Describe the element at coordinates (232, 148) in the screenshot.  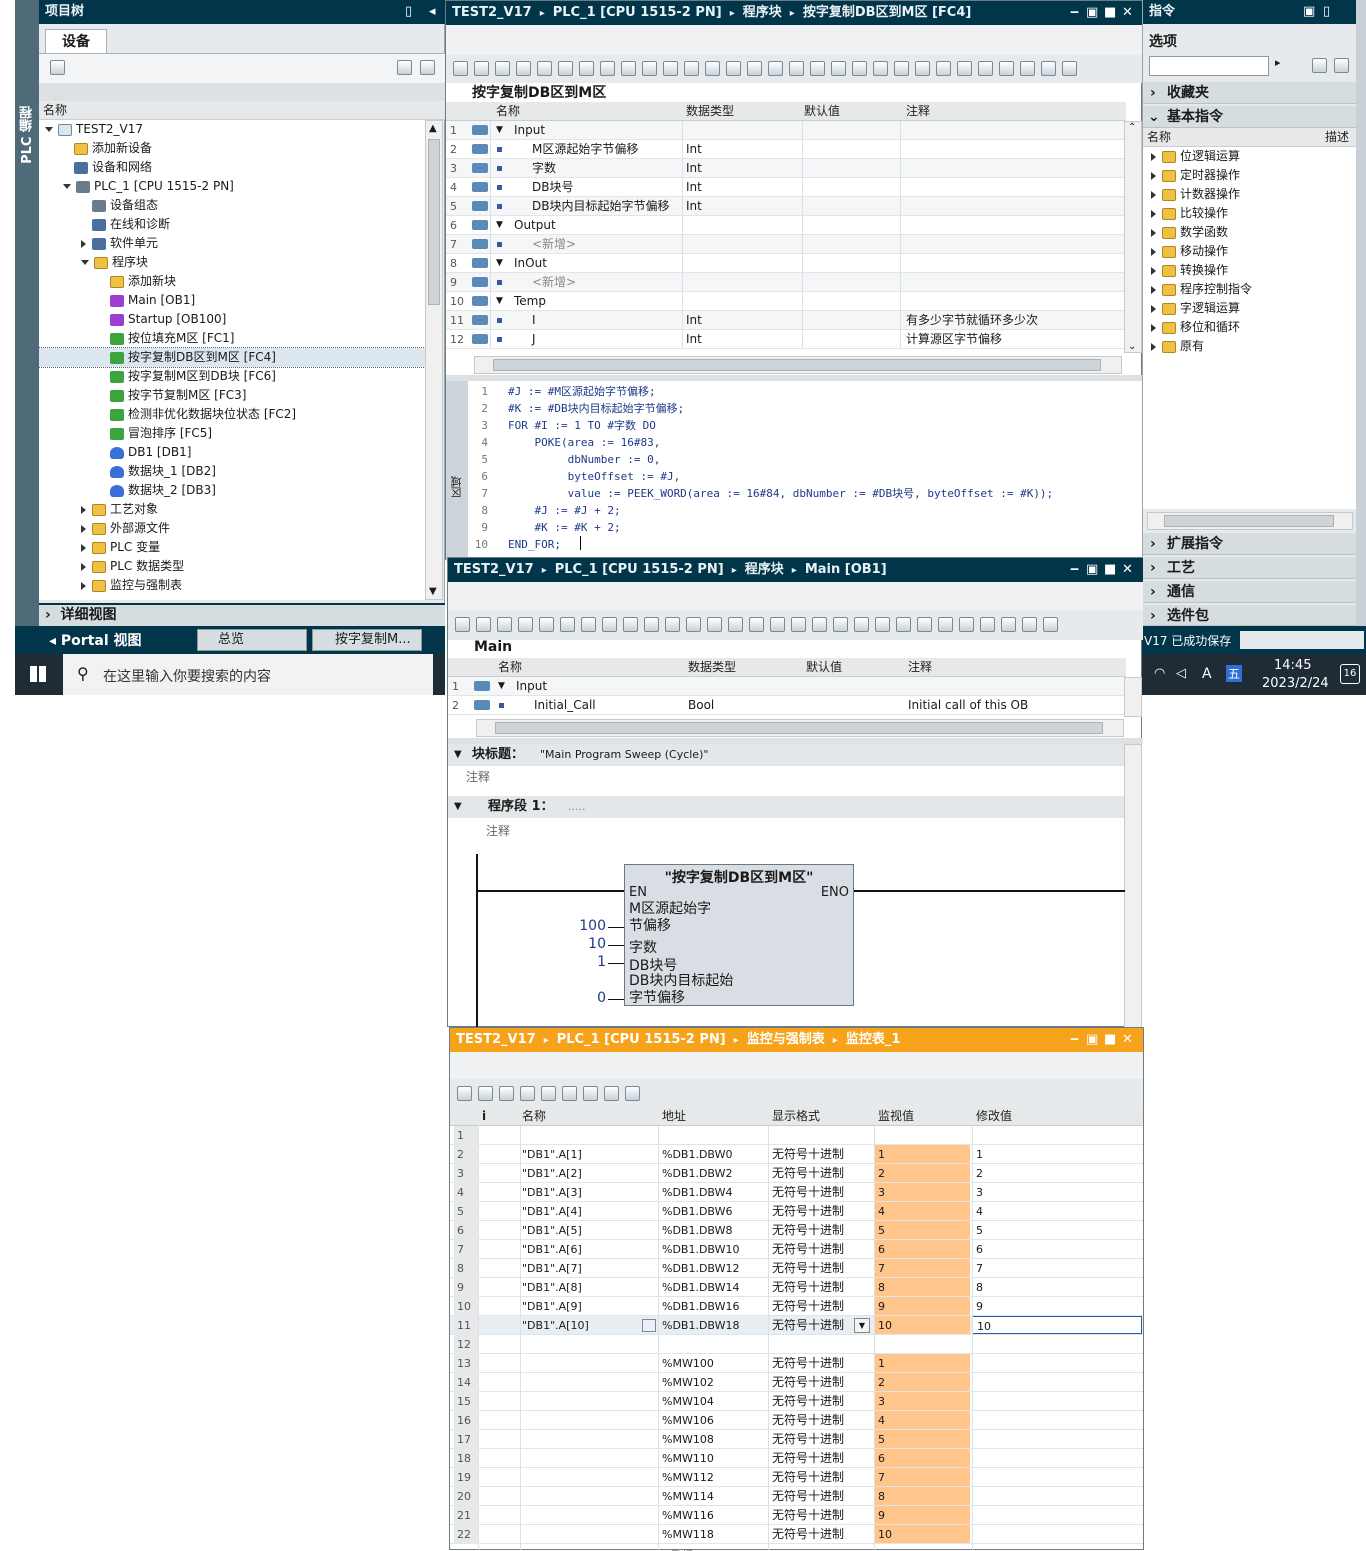
I see `tree-item: 添加新设备` at that location.